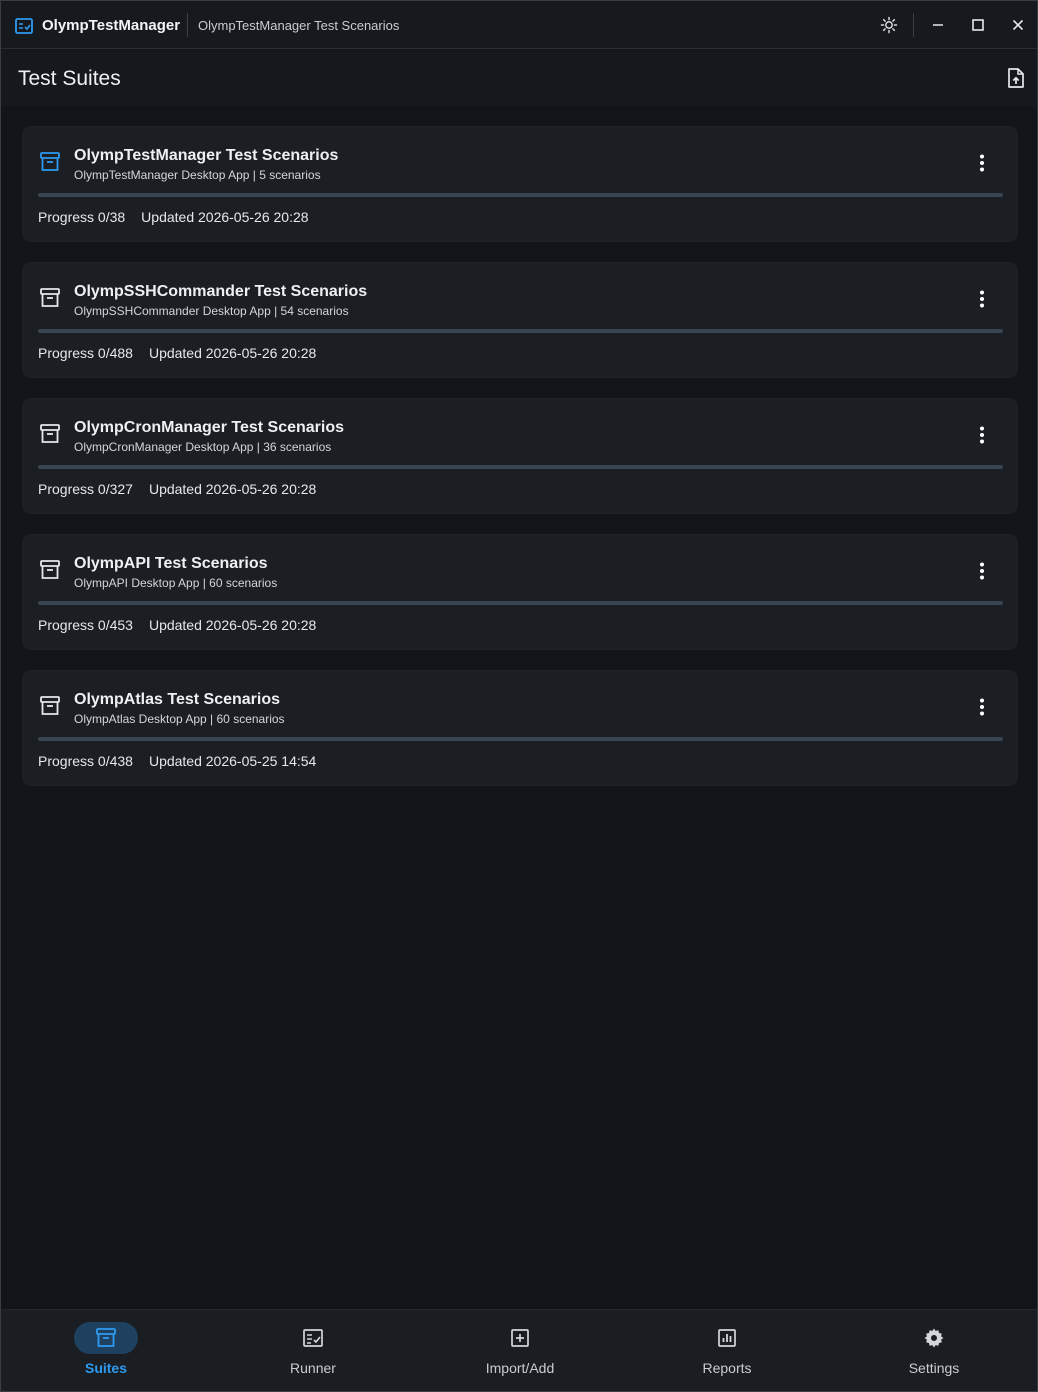 The width and height of the screenshot is (1038, 1392). I want to click on page-title: Test Suites, so click(69, 78).